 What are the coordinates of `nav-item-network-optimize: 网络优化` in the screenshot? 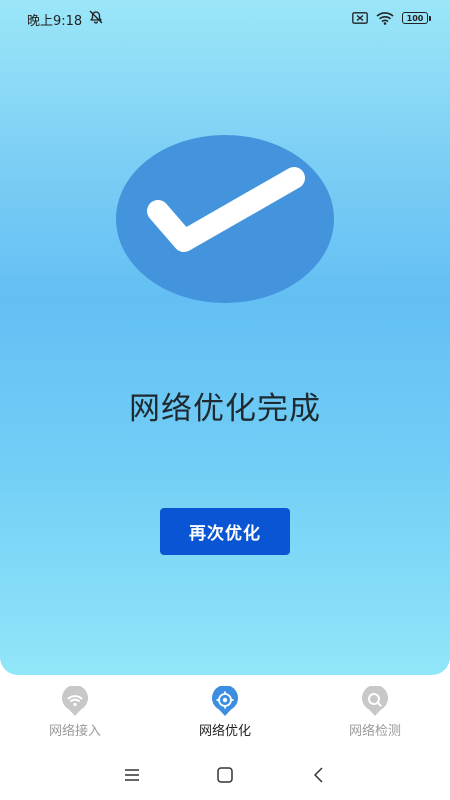 It's located at (225, 713).